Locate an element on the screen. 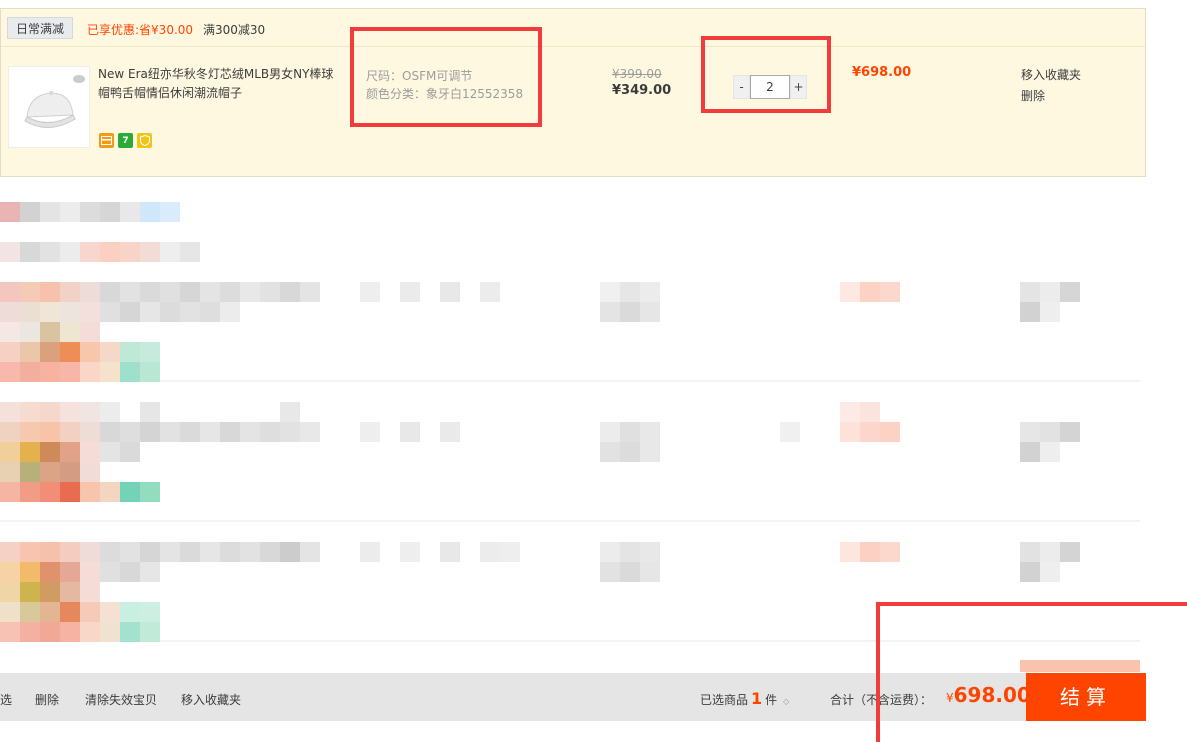  price-current: ¥349.00 is located at coordinates (642, 90).